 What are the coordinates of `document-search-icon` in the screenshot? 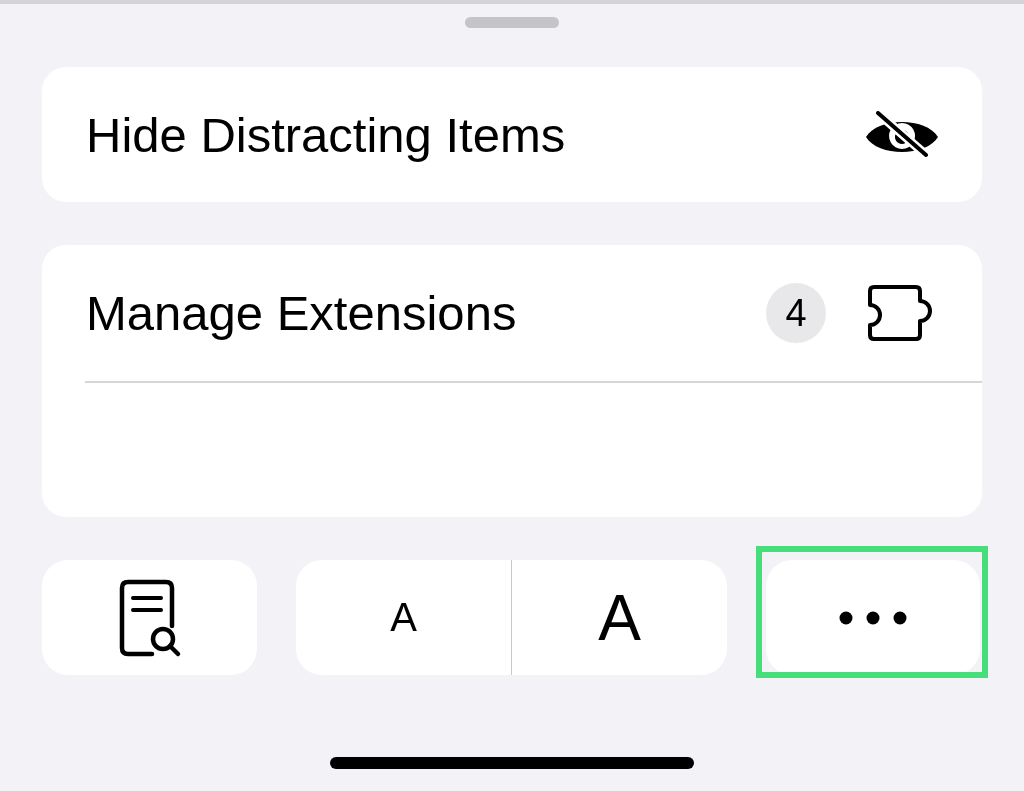 It's located at (149, 617).